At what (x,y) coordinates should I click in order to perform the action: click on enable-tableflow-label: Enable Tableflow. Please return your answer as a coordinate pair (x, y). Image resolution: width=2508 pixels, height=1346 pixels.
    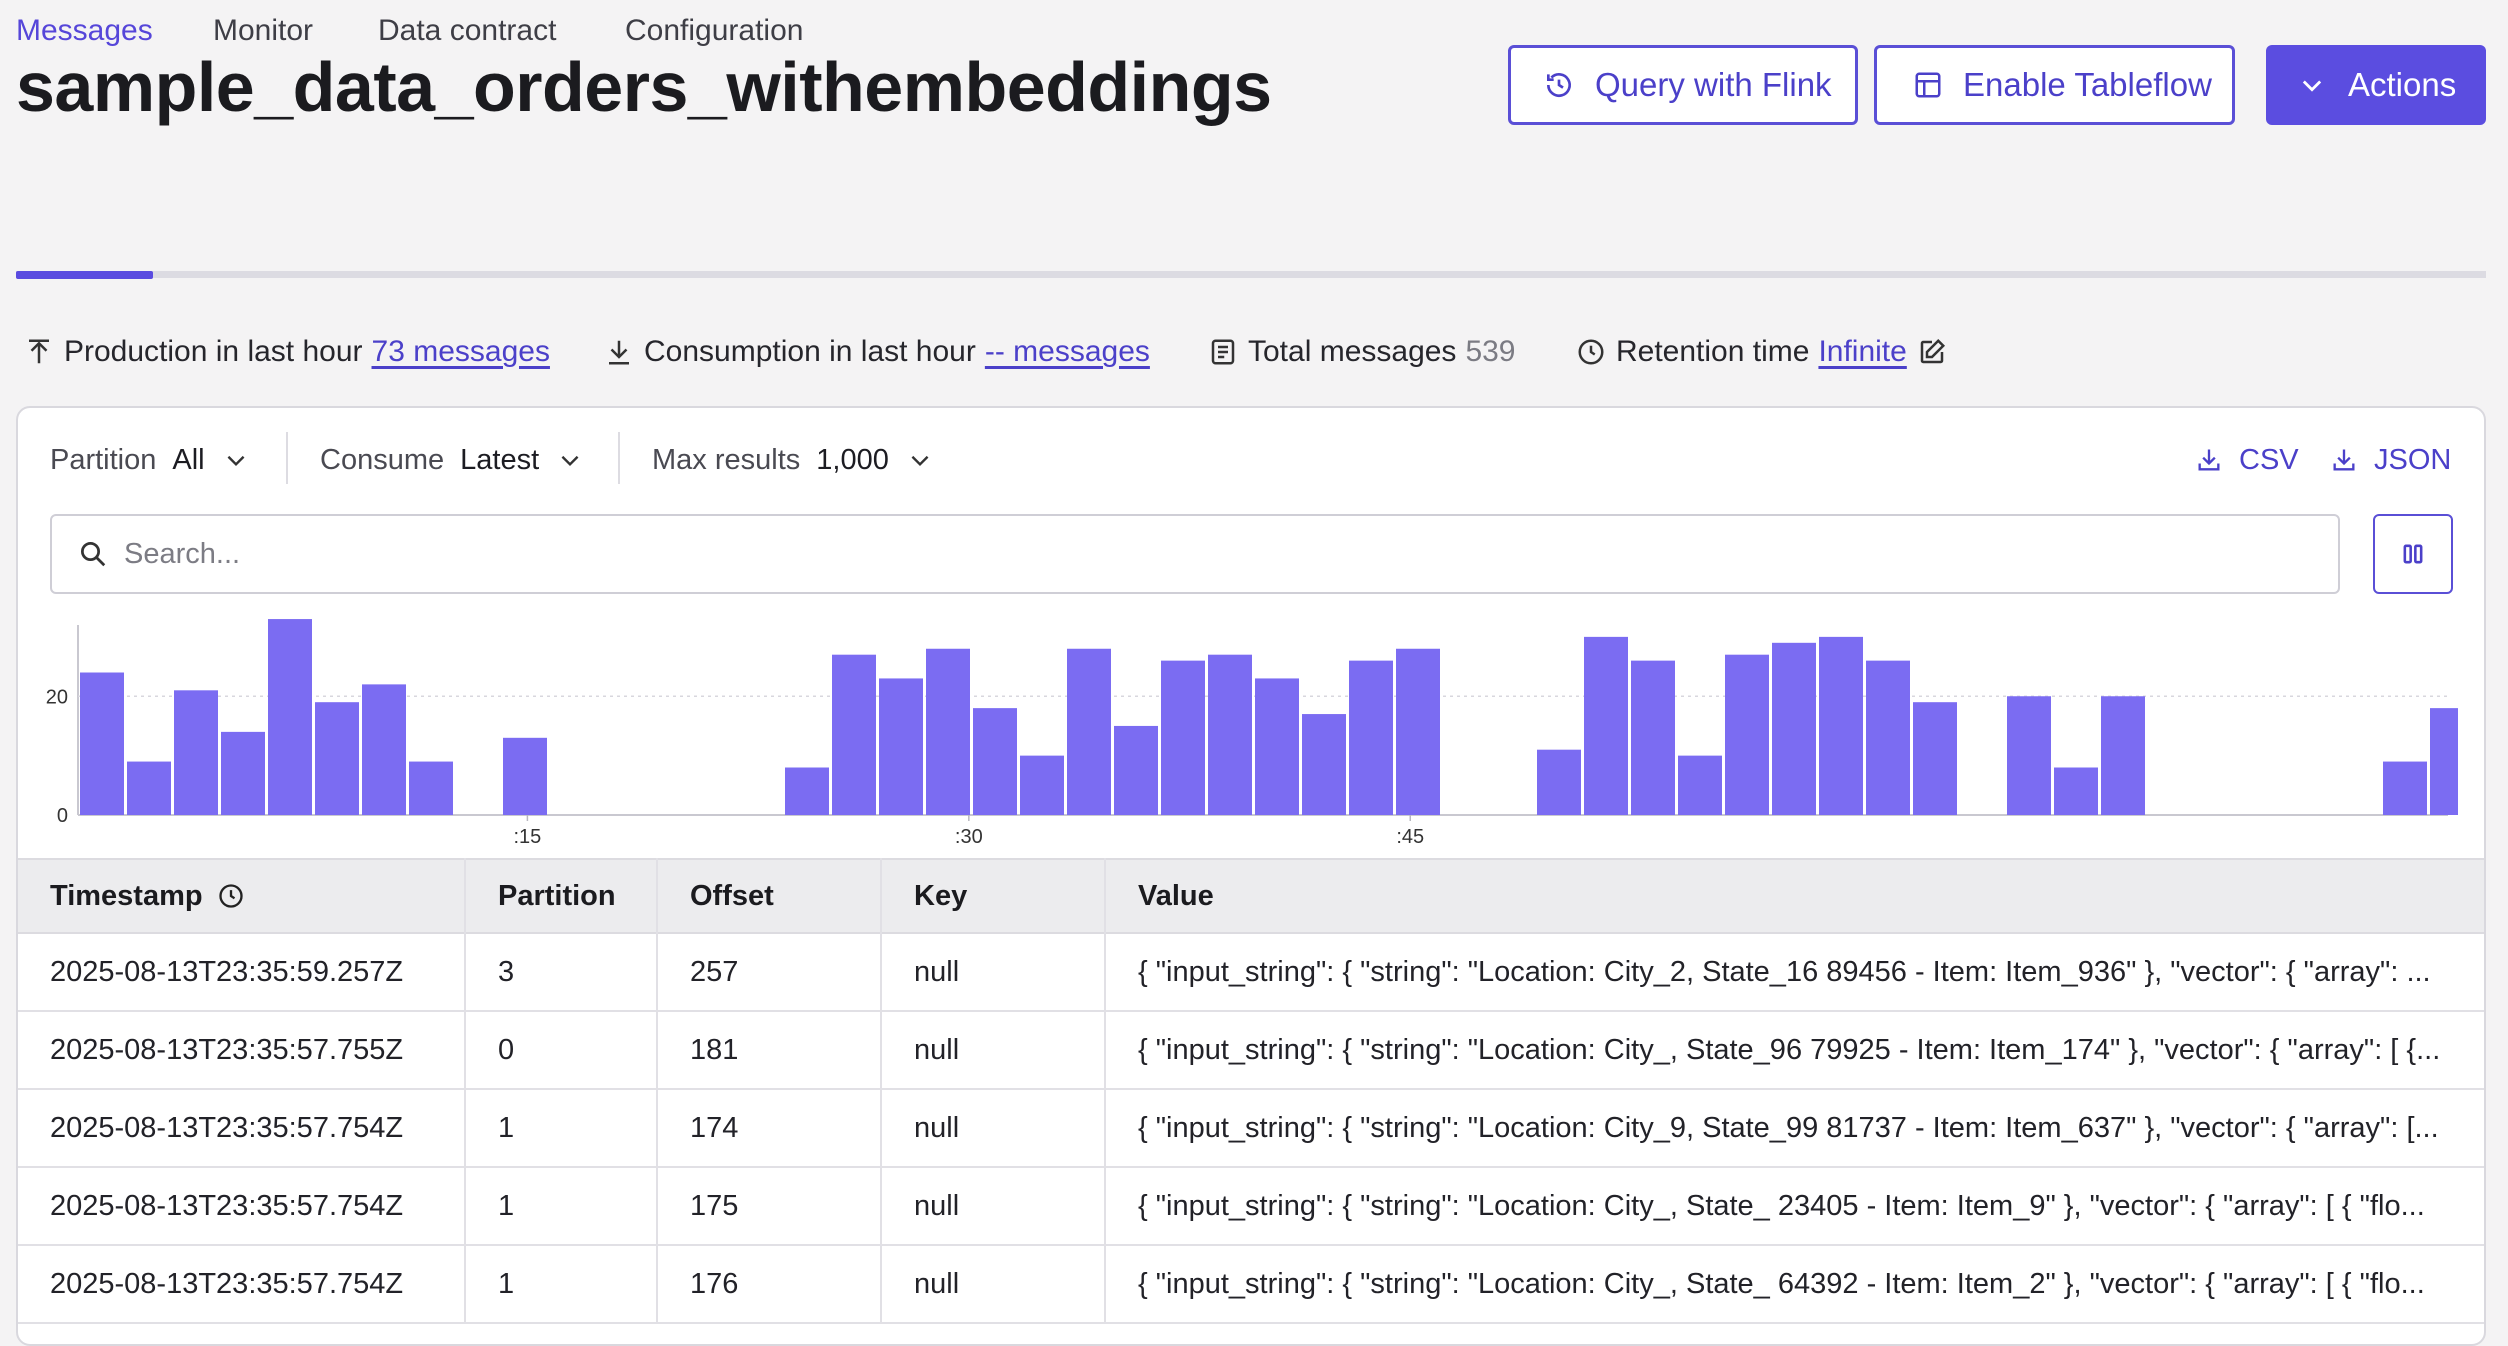
    Looking at the image, I should click on (2087, 84).